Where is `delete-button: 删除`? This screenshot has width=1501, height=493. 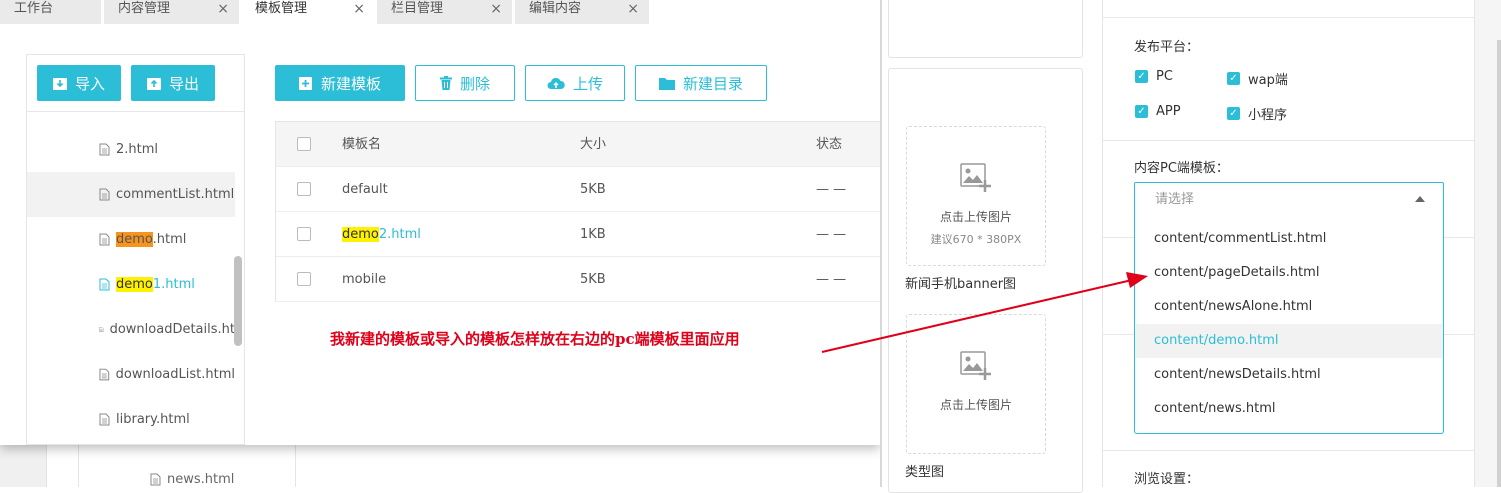 delete-button: 删除 is located at coordinates (465, 83).